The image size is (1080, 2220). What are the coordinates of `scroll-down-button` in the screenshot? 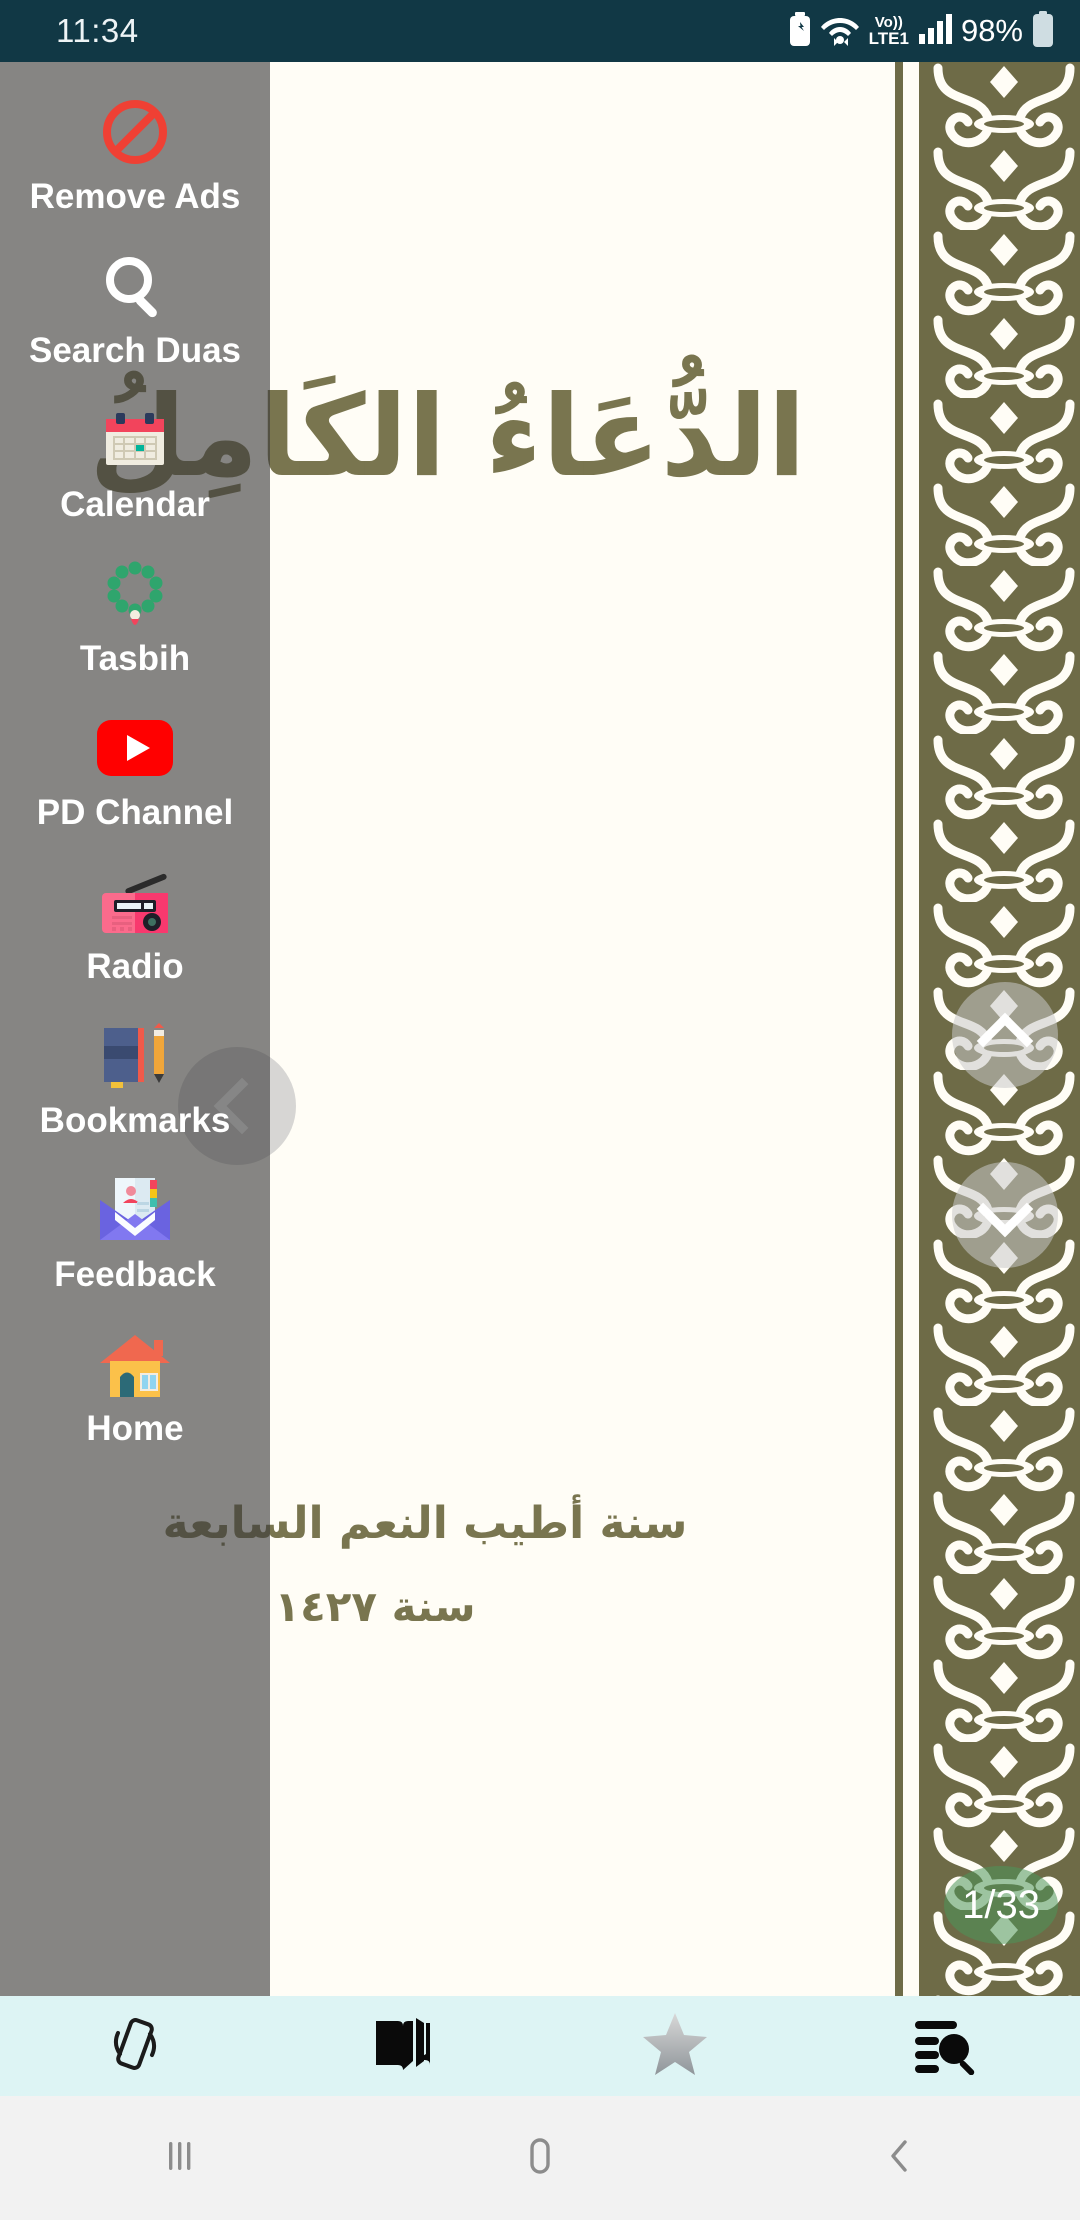 It's located at (1005, 1215).